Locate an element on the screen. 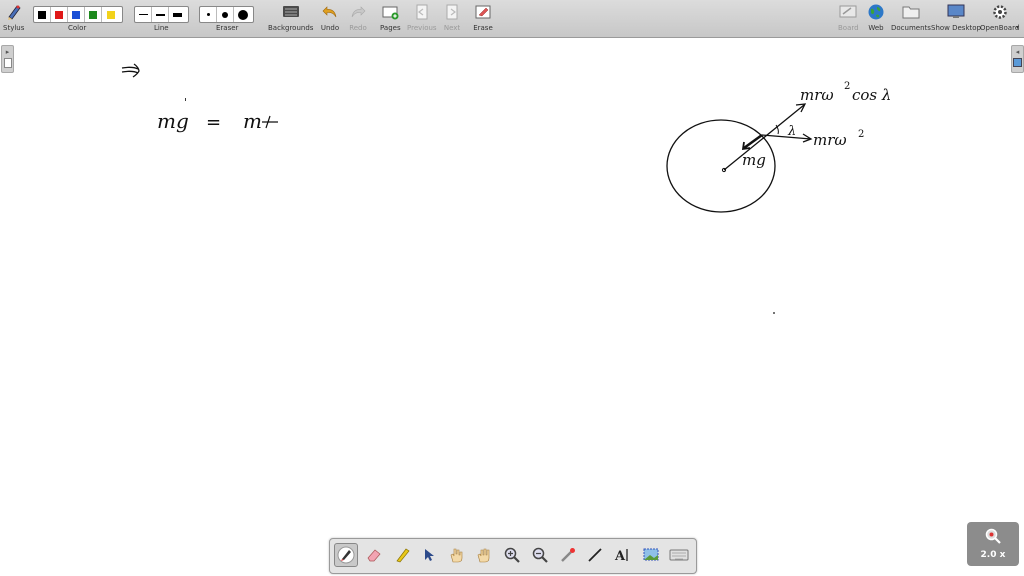 The width and height of the screenshot is (1024, 576). eraser-group-label: Eraser is located at coordinates (227, 28).